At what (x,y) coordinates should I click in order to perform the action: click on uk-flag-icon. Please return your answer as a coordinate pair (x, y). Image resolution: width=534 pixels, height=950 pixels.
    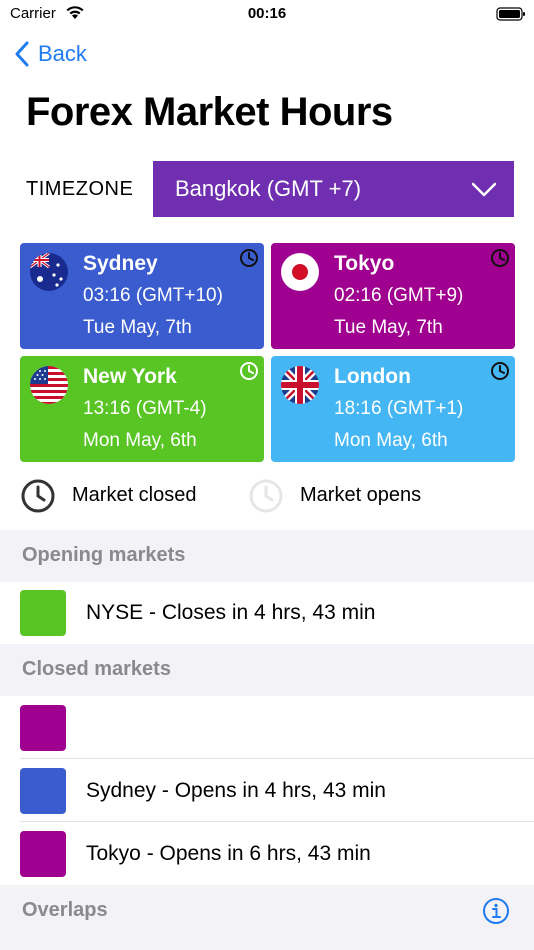
    Looking at the image, I should click on (300, 385).